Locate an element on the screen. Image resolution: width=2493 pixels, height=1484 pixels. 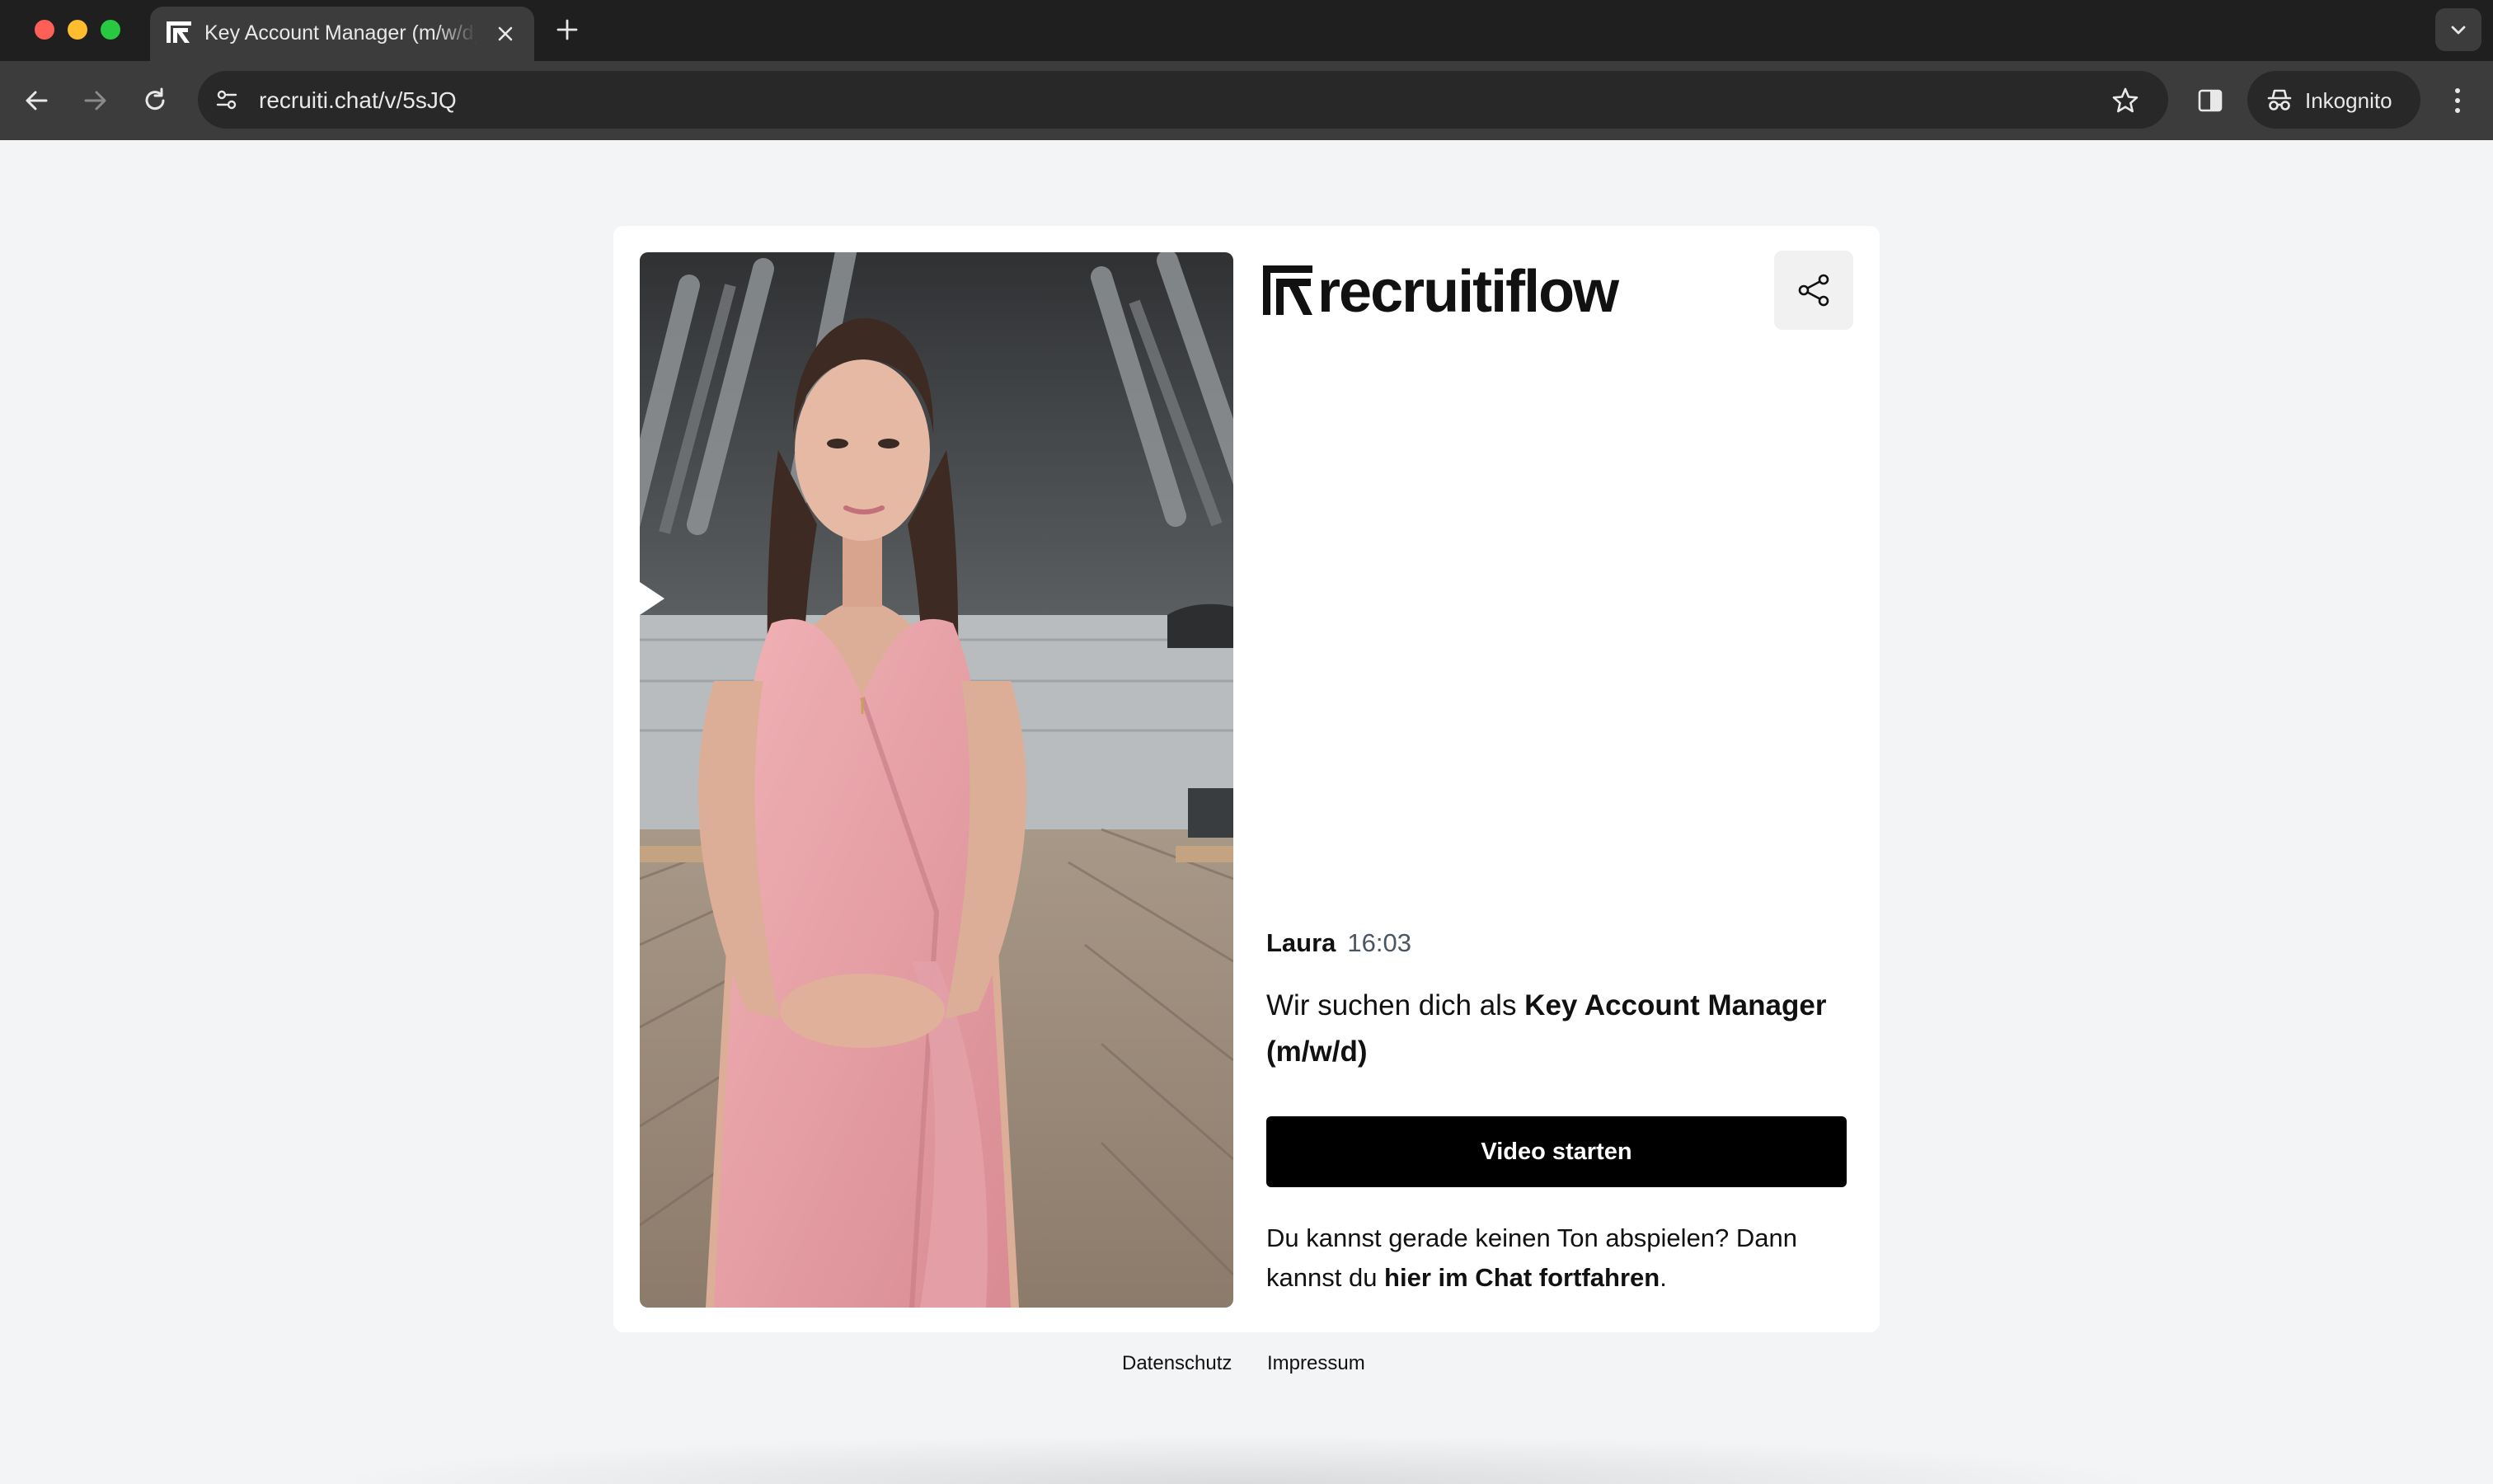
continue-in-chat-link: hier im Chat fortfahren is located at coordinates (1522, 1277).